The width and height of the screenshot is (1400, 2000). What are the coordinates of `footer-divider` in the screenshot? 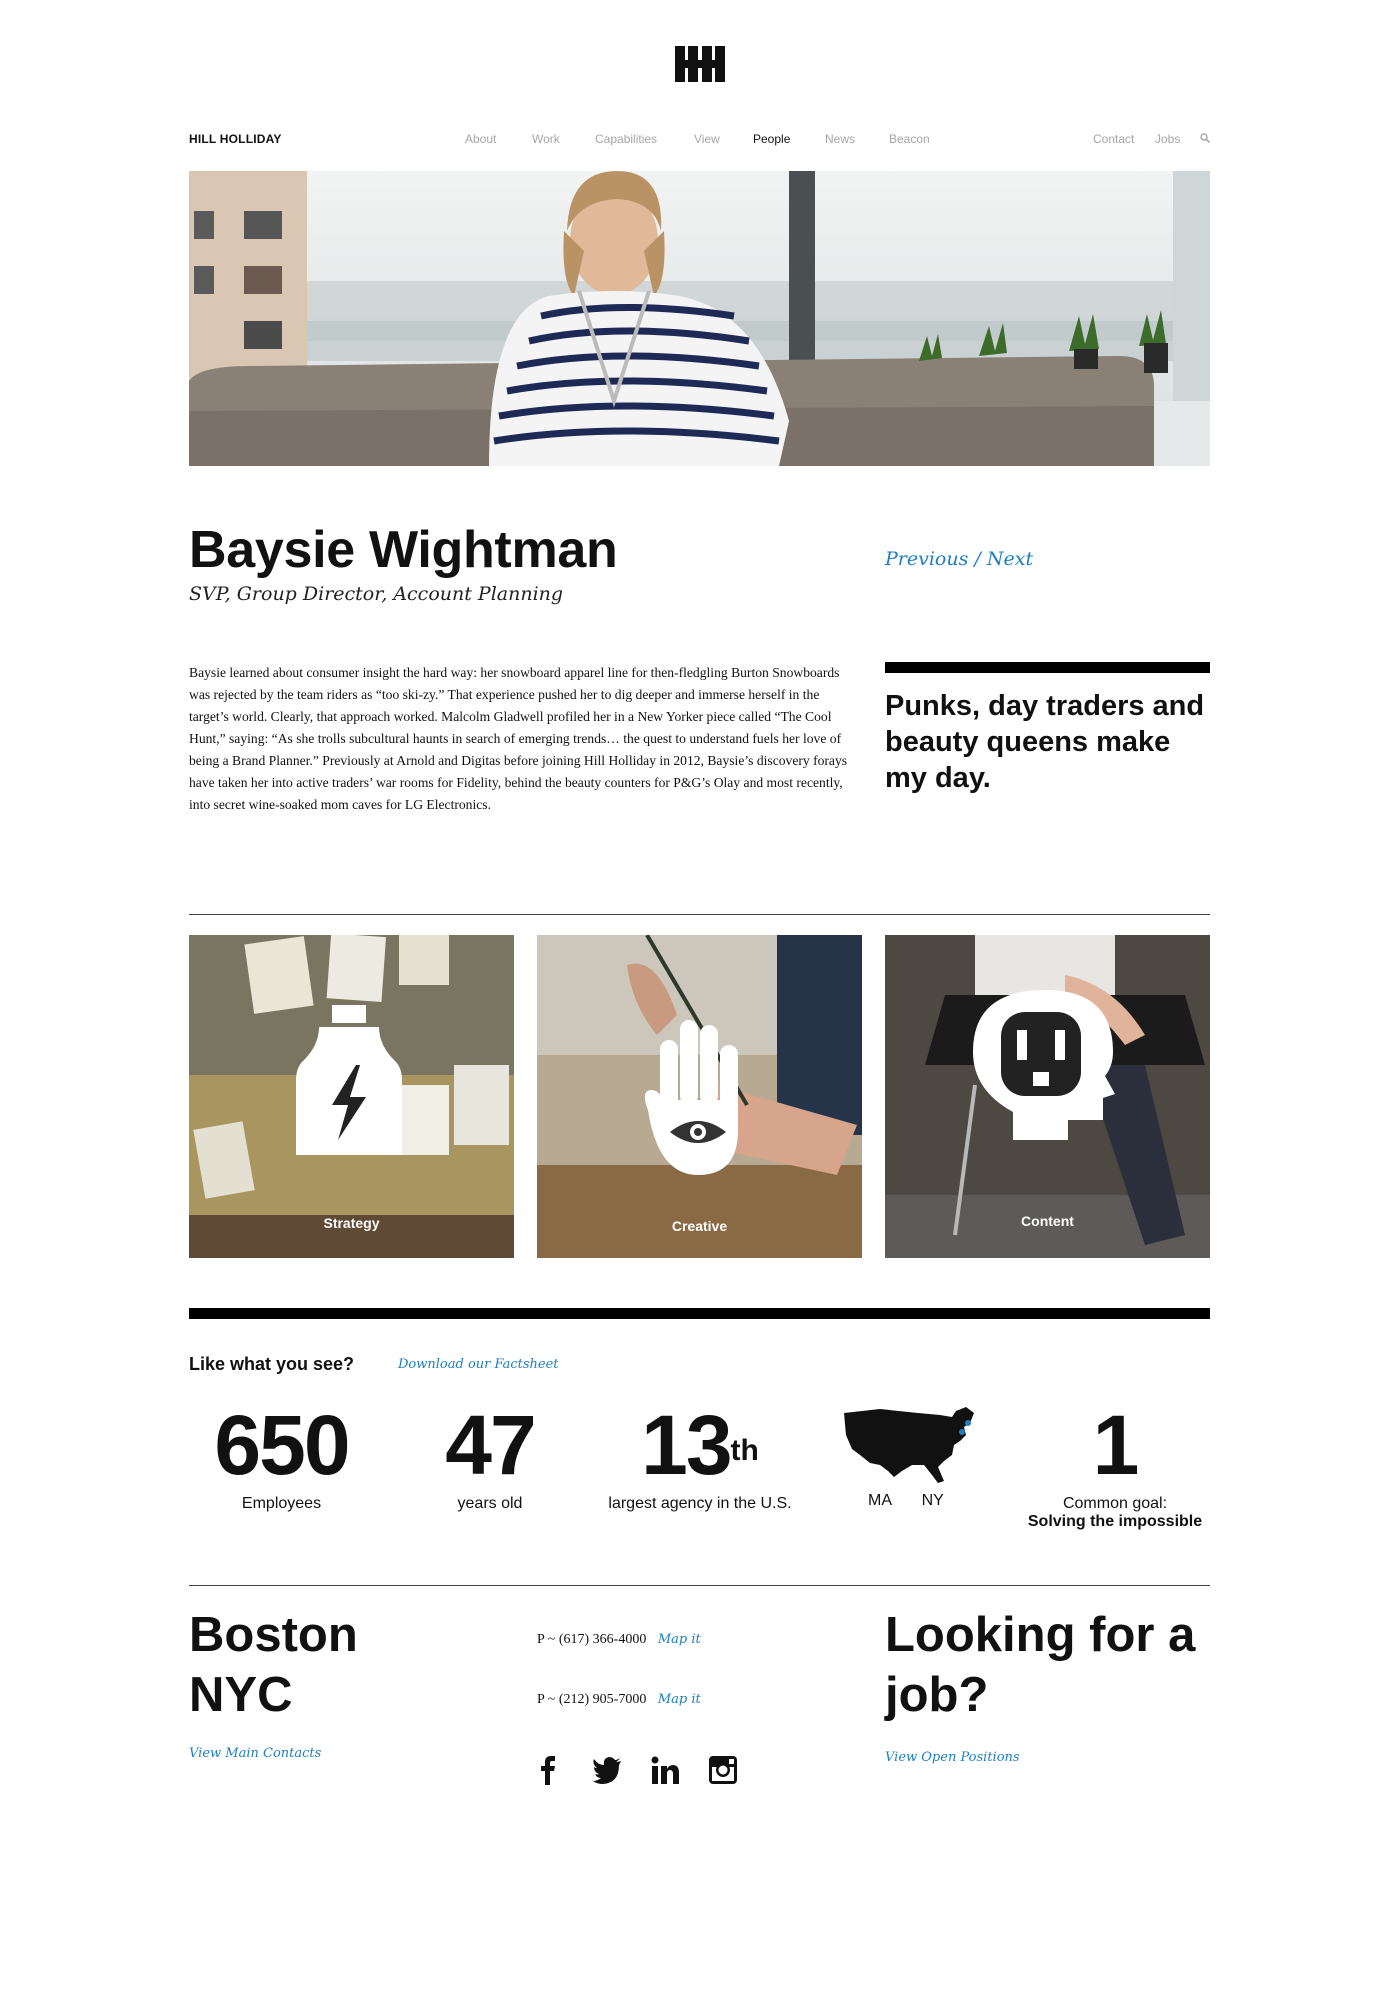 It's located at (699, 1585).